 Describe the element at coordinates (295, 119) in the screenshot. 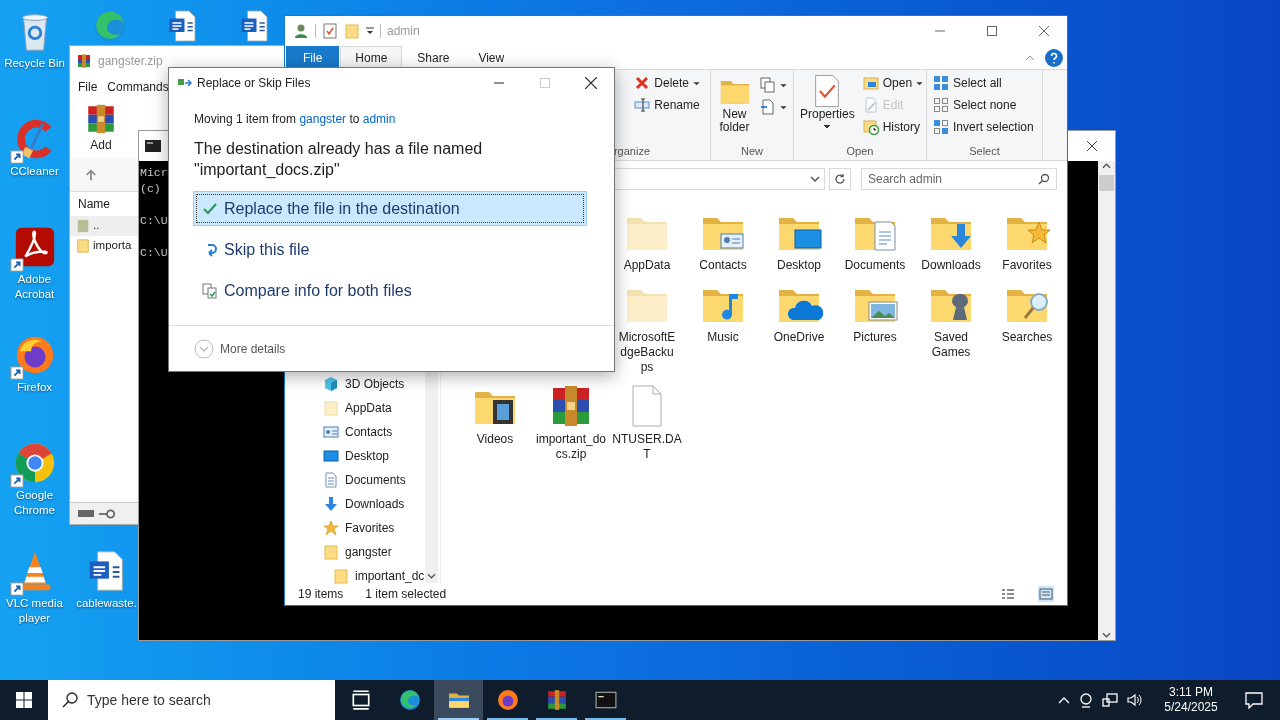

I see `dialog-summary: Moving 1 item from gangster to admin` at that location.